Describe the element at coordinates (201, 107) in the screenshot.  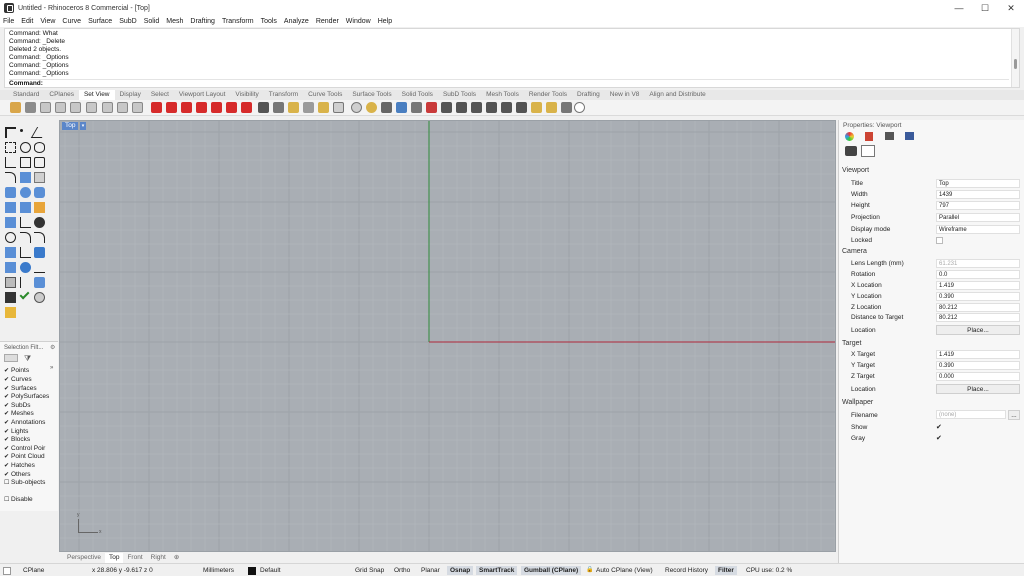
I see `set-view-right-icon` at that location.